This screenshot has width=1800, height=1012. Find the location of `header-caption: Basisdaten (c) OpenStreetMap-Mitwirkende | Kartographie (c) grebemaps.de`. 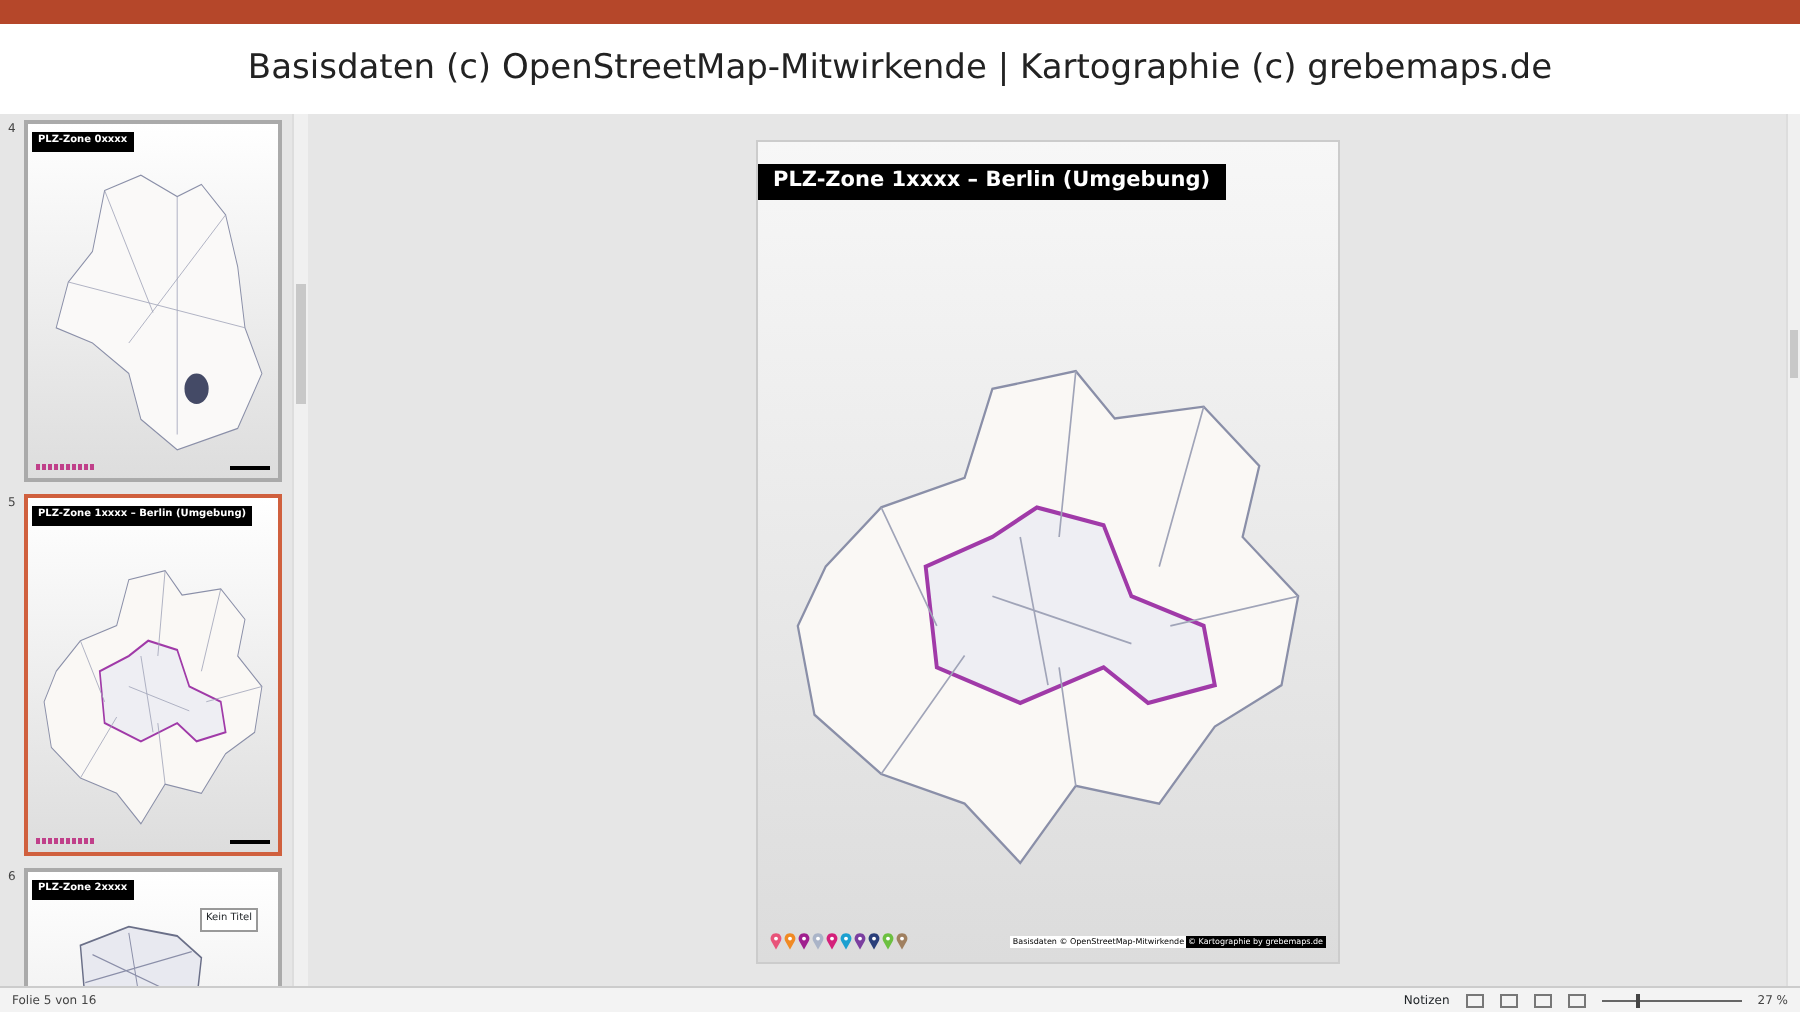

header-caption: Basisdaten (c) OpenStreetMap-Mitwirkende | Kartographie (c) grebemaps.de is located at coordinates (900, 68).